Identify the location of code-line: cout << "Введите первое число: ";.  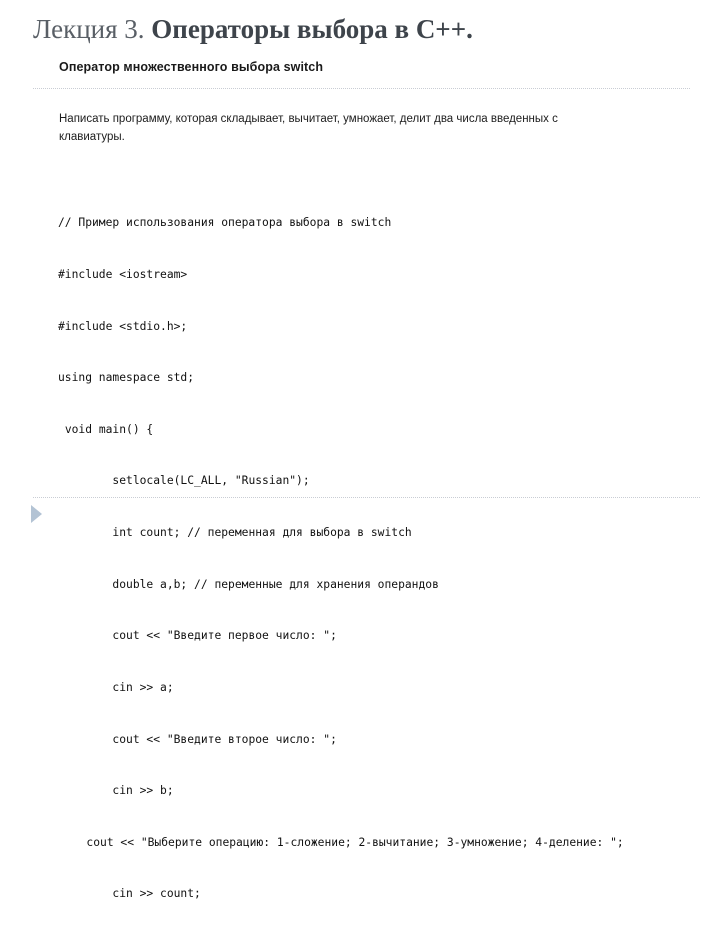
(197, 636).